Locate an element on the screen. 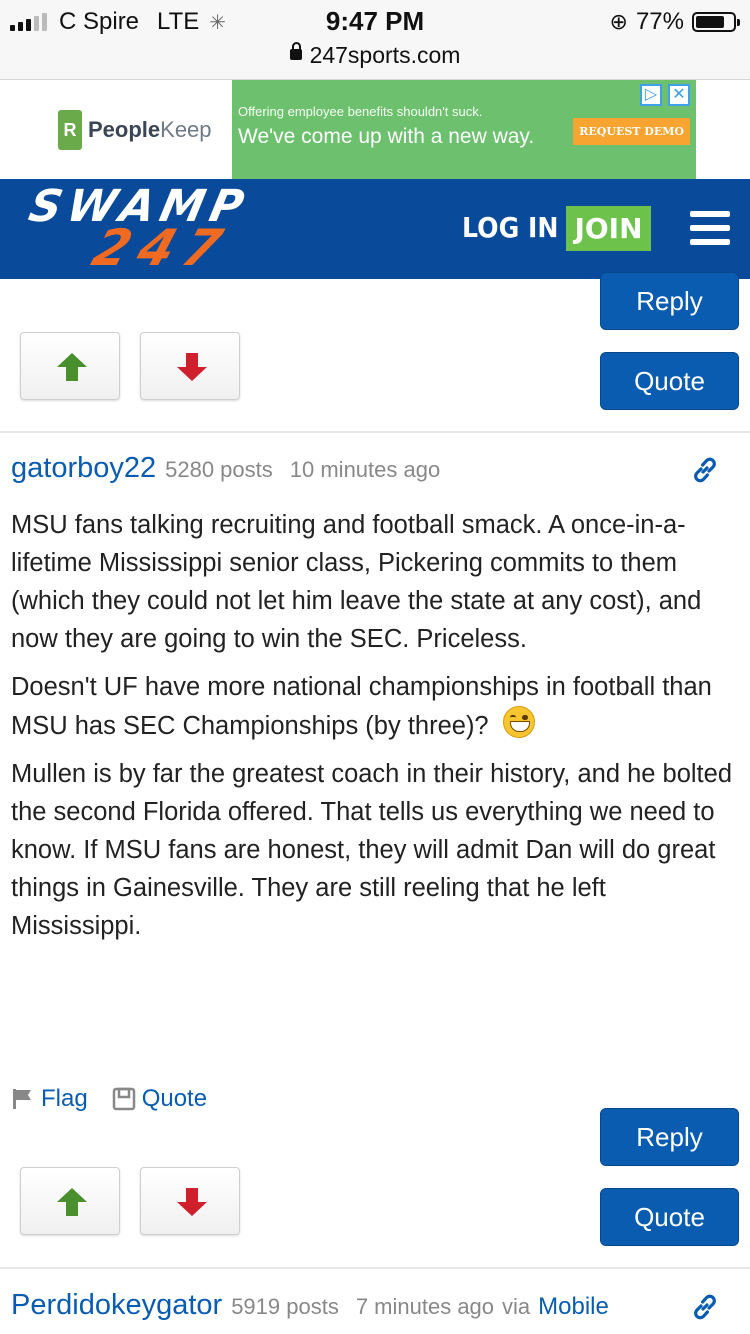  flag-label: Flag is located at coordinates (64, 1098).